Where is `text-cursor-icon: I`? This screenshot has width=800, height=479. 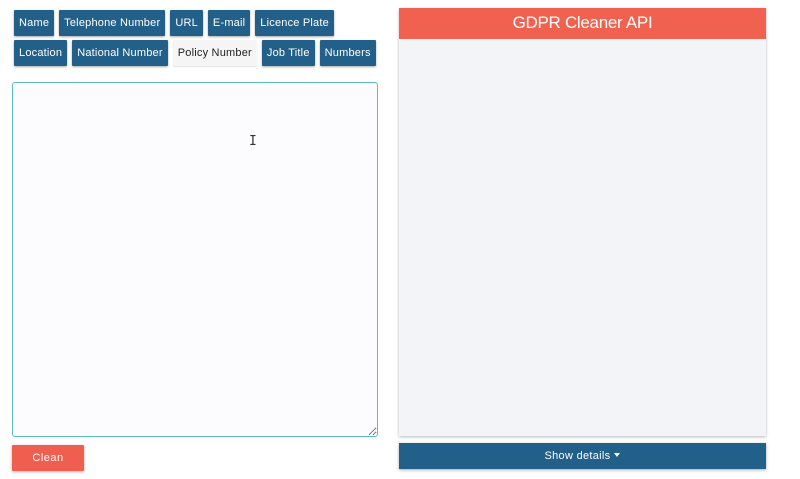 text-cursor-icon: I is located at coordinates (253, 141).